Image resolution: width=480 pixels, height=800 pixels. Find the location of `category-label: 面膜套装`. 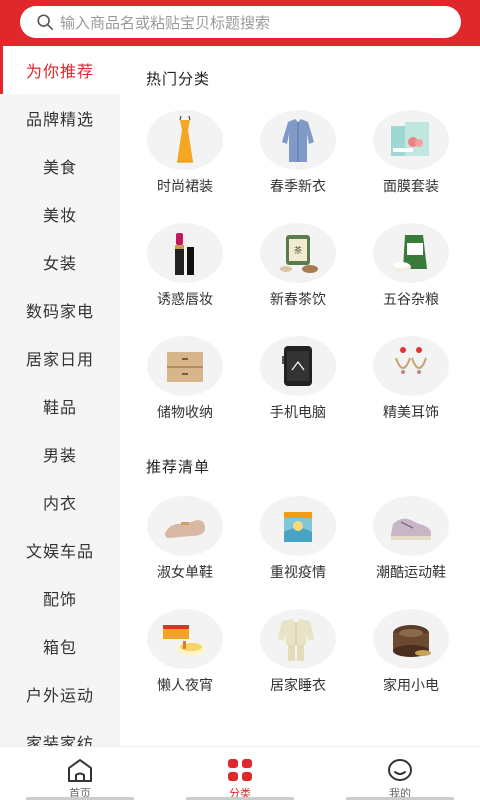

category-label: 面膜套装 is located at coordinates (411, 187).